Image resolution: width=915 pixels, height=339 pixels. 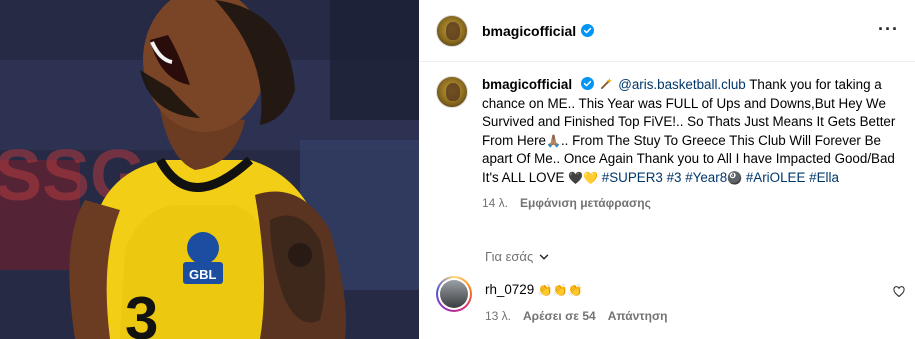 What do you see at coordinates (454, 294) in the screenshot?
I see `commenter-avatar` at bounding box center [454, 294].